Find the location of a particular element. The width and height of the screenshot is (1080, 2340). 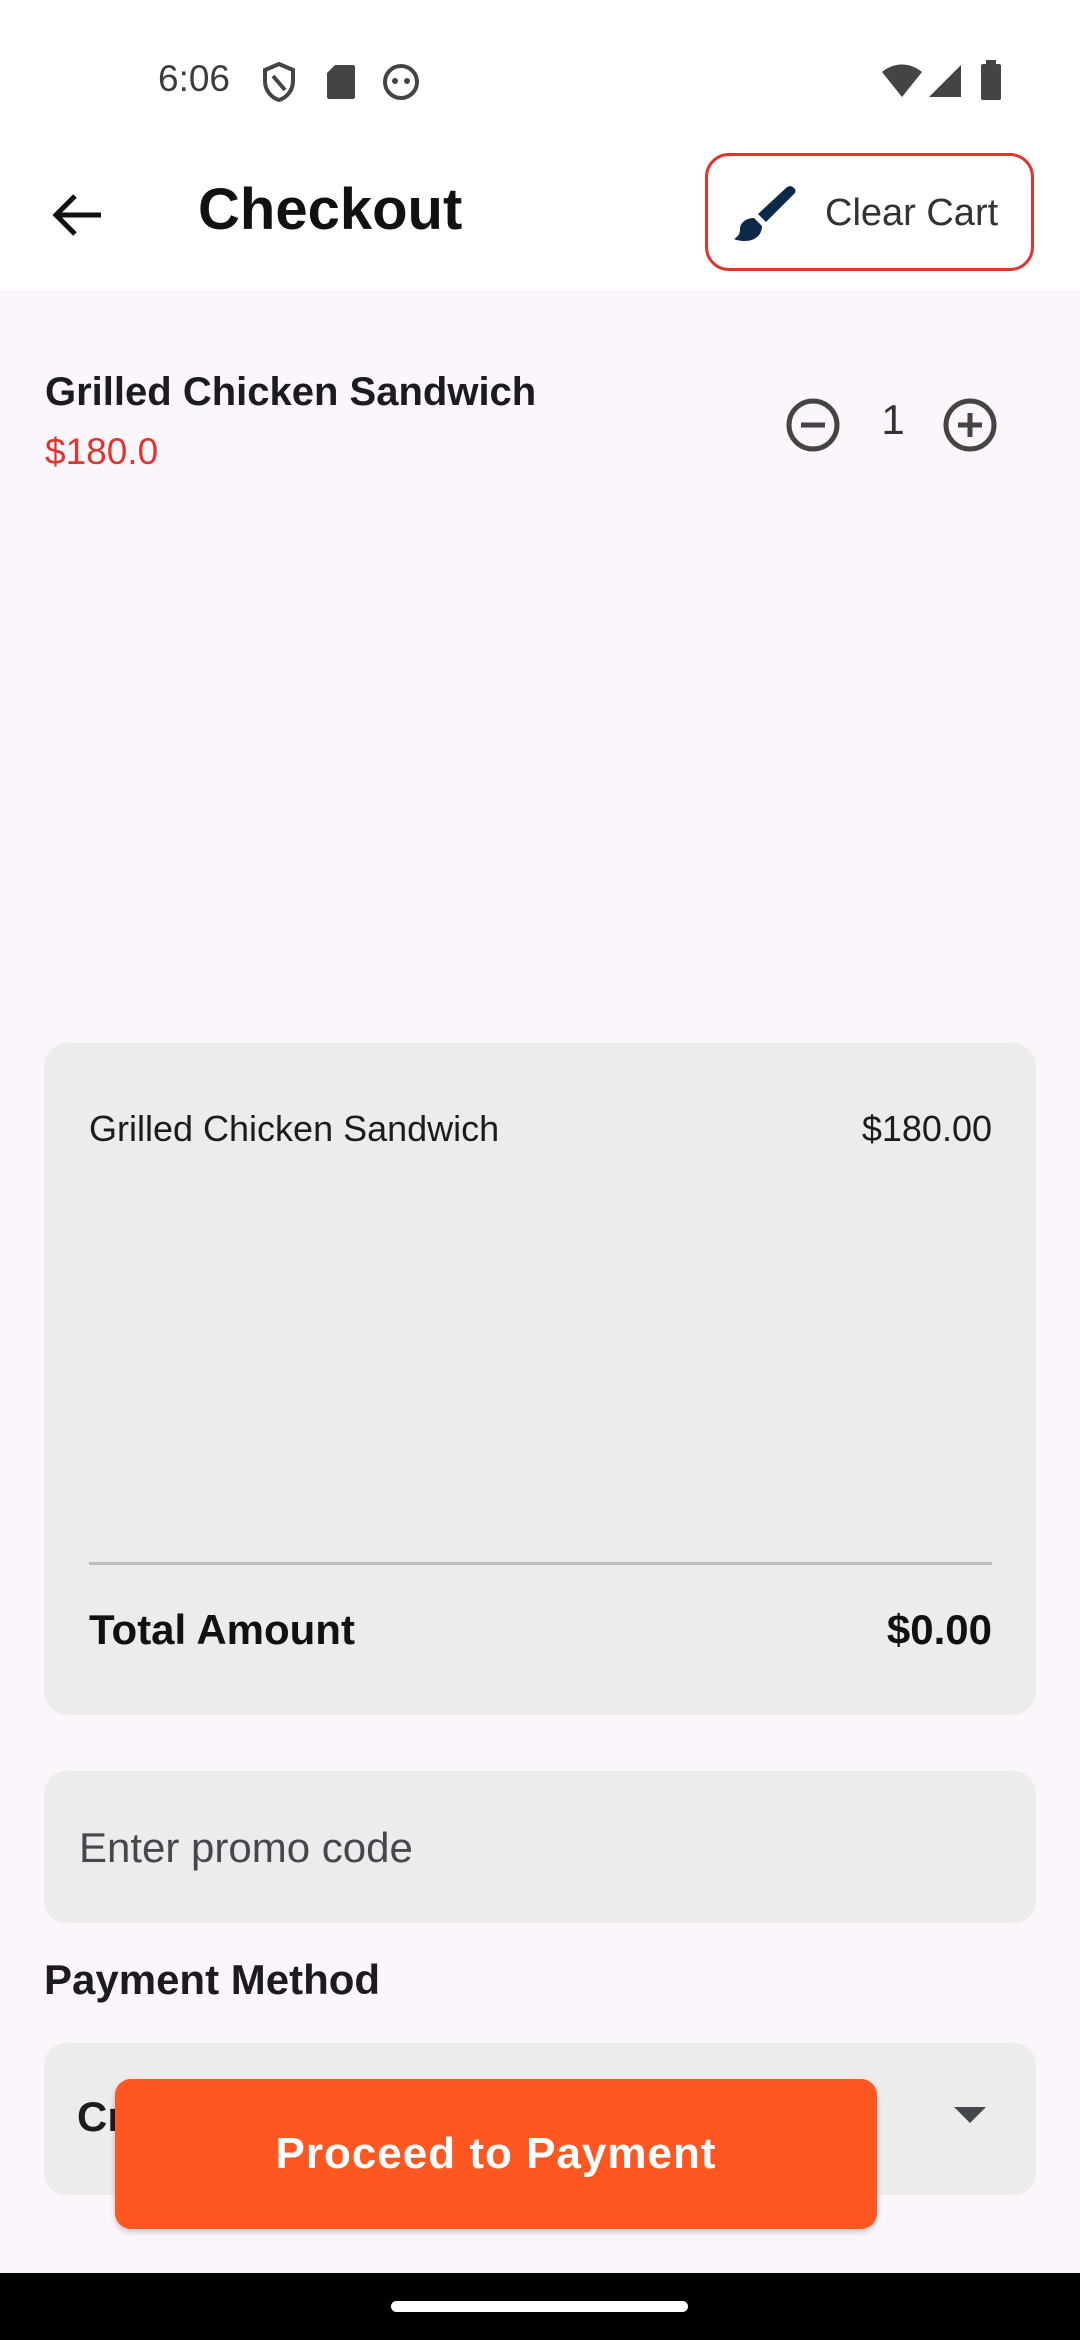

page-title: Checkout is located at coordinates (330, 209).